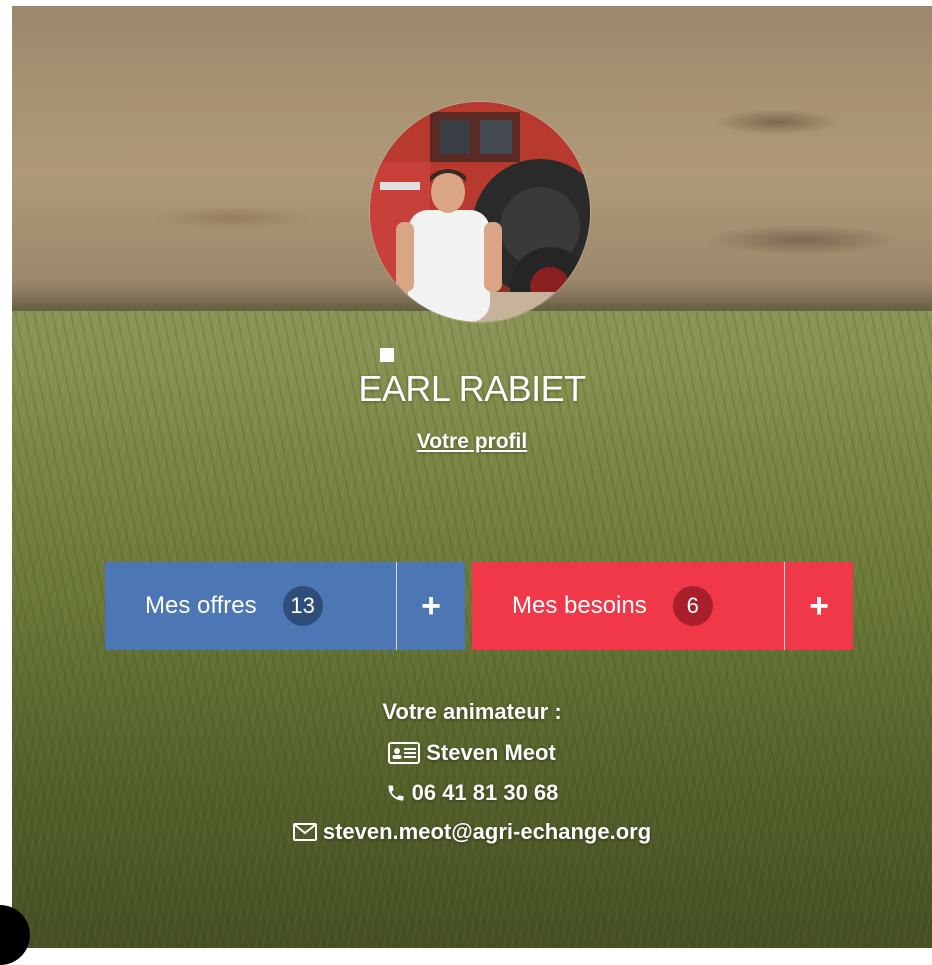 This screenshot has width=932, height=965. I want to click on my-needs-label: Mes besoins, so click(579, 605).